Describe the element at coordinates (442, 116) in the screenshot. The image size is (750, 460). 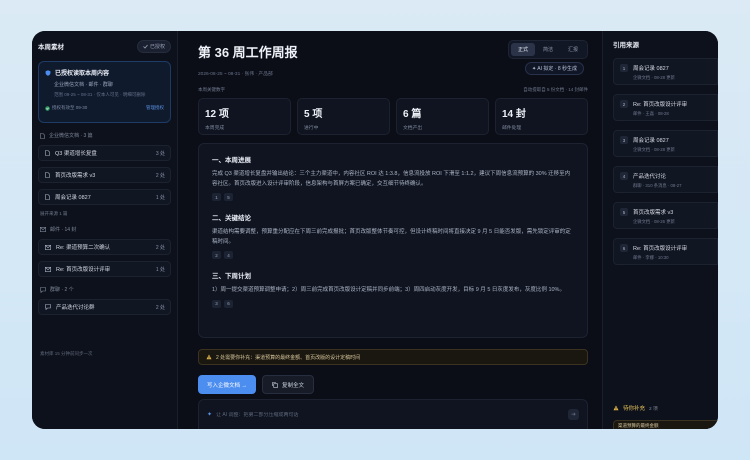
I see `stat-card: 6 篇 文档产出` at that location.